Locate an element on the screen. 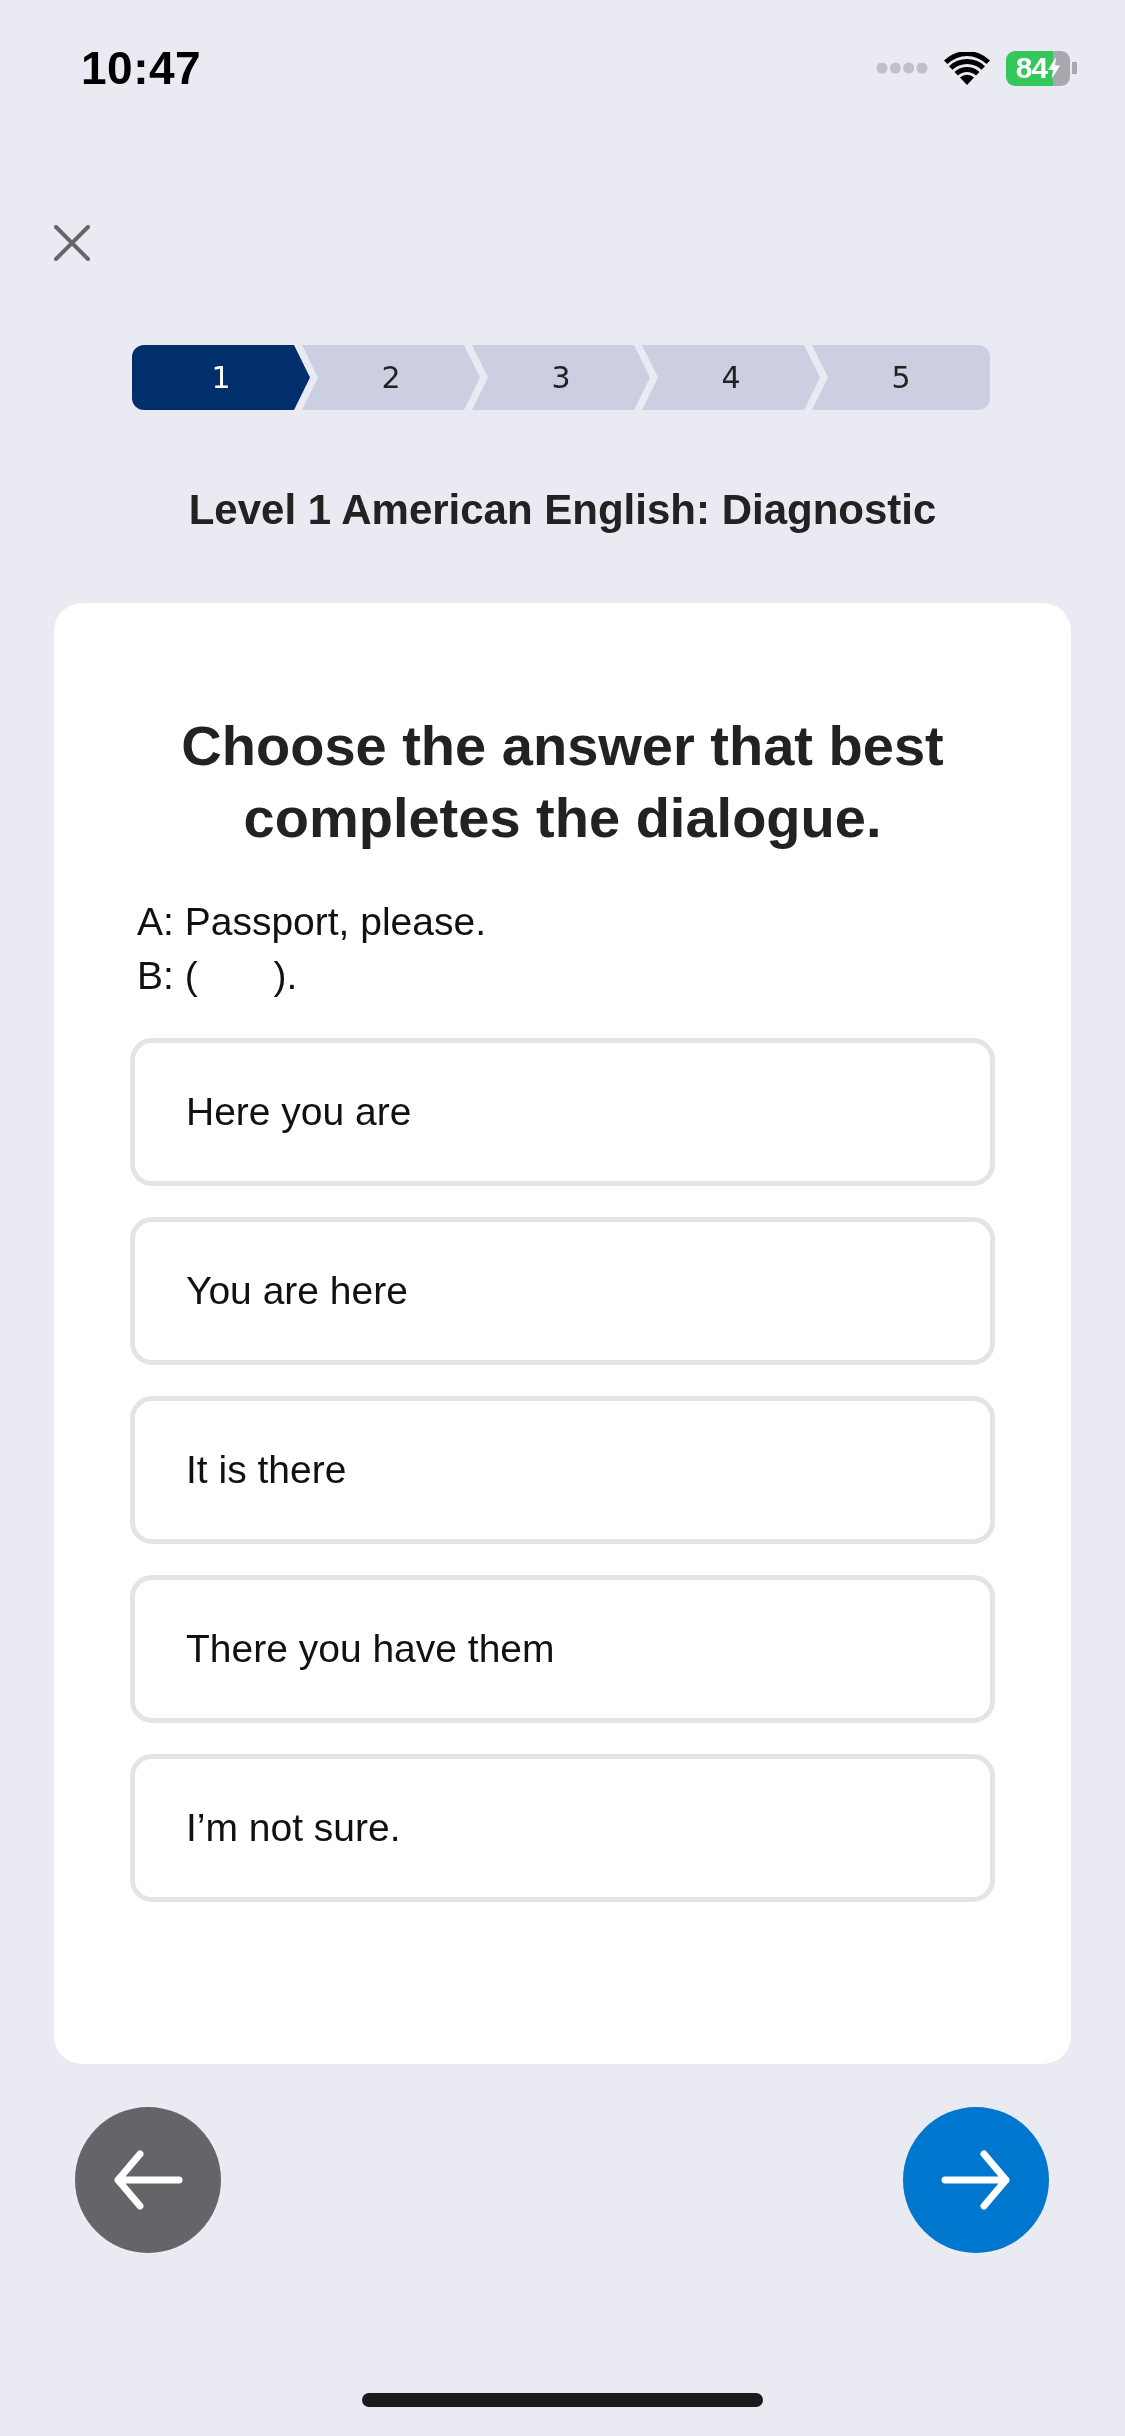 The width and height of the screenshot is (1125, 2436). answer-option: It is there is located at coordinates (562, 1470).